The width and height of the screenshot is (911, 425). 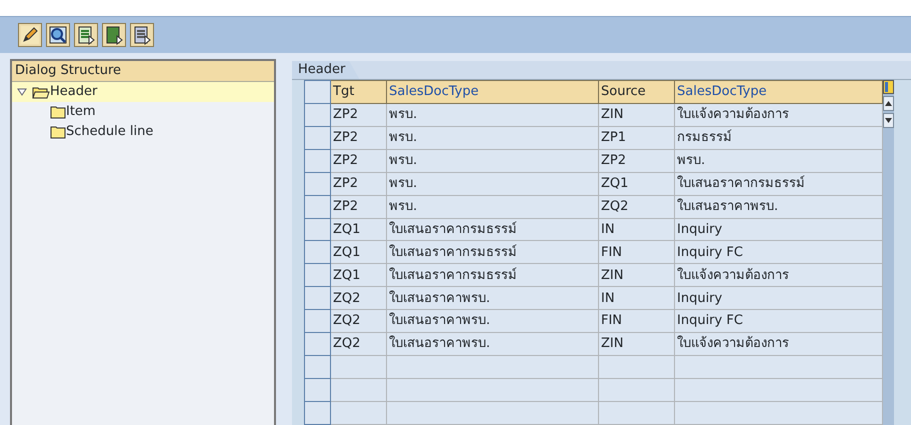 I want to click on select-block-icon, so click(x=114, y=35).